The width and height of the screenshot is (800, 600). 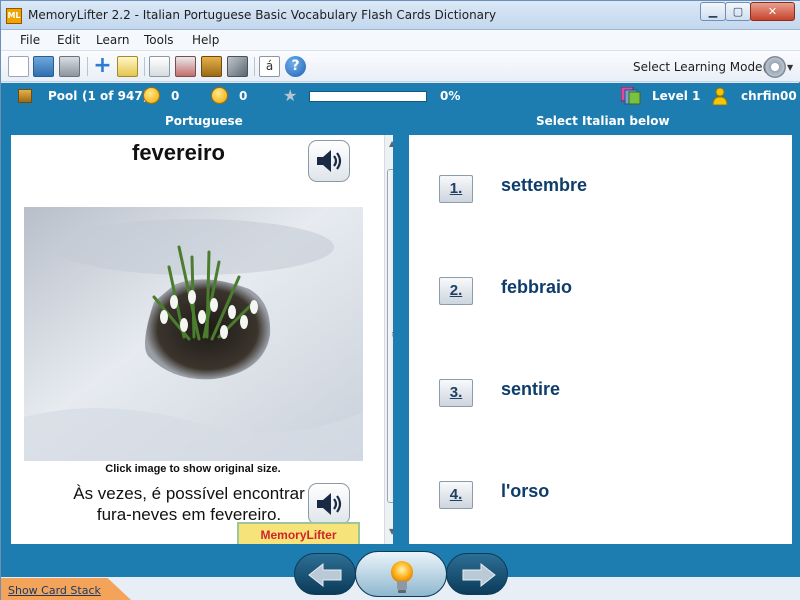 What do you see at coordinates (178, 152) in the screenshot?
I see `question-word: fevereiro` at bounding box center [178, 152].